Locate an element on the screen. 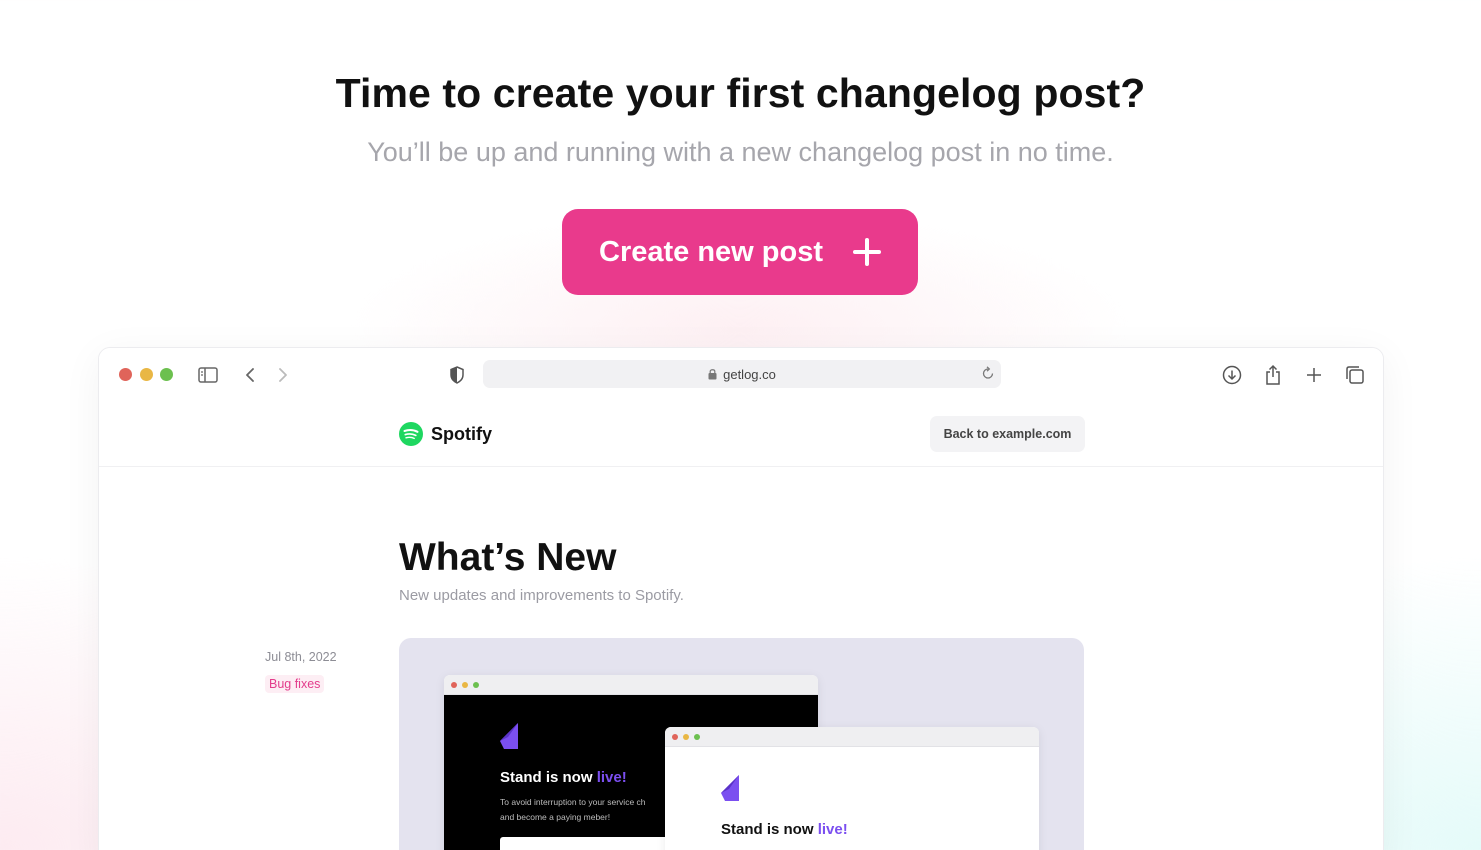 This screenshot has width=1481, height=850. plus-icon is located at coordinates (867, 252).